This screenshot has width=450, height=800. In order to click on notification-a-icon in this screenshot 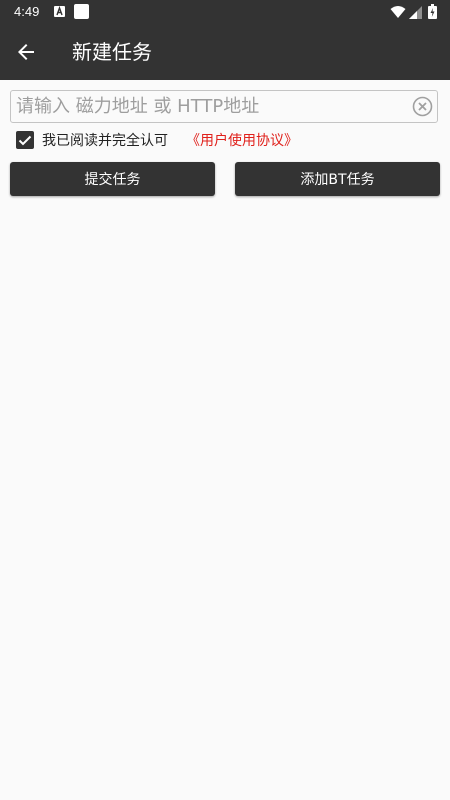, I will do `click(59, 11)`.